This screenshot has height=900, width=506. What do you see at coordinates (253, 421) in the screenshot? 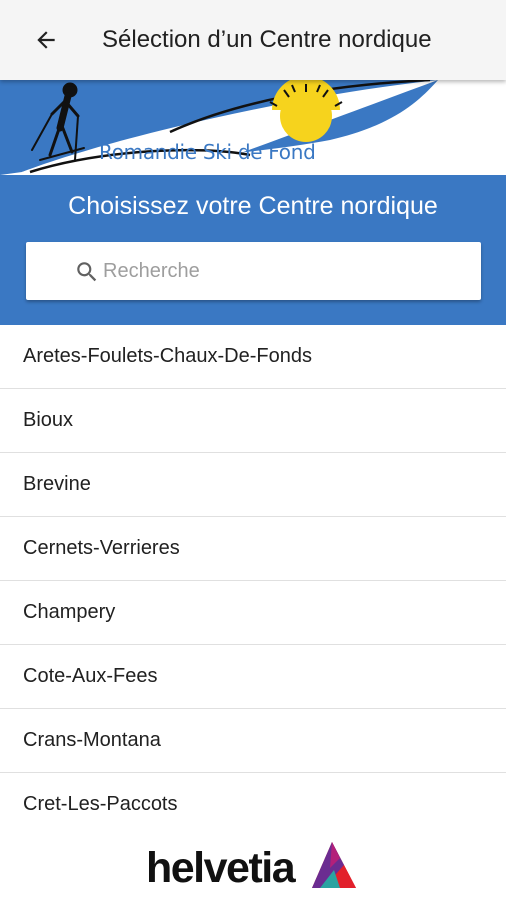
I see `list-item: Bioux` at bounding box center [253, 421].